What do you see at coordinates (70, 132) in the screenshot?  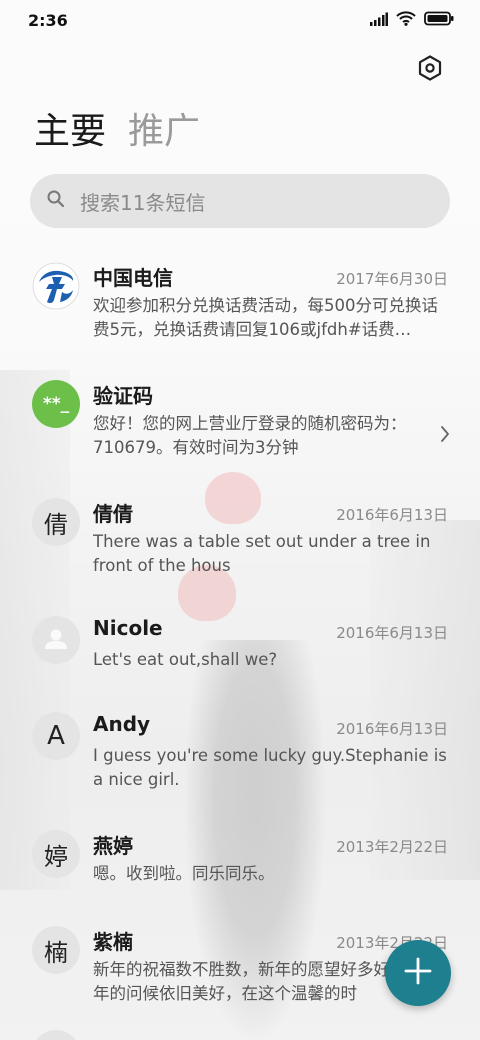 I see `tab-primary: 主要` at bounding box center [70, 132].